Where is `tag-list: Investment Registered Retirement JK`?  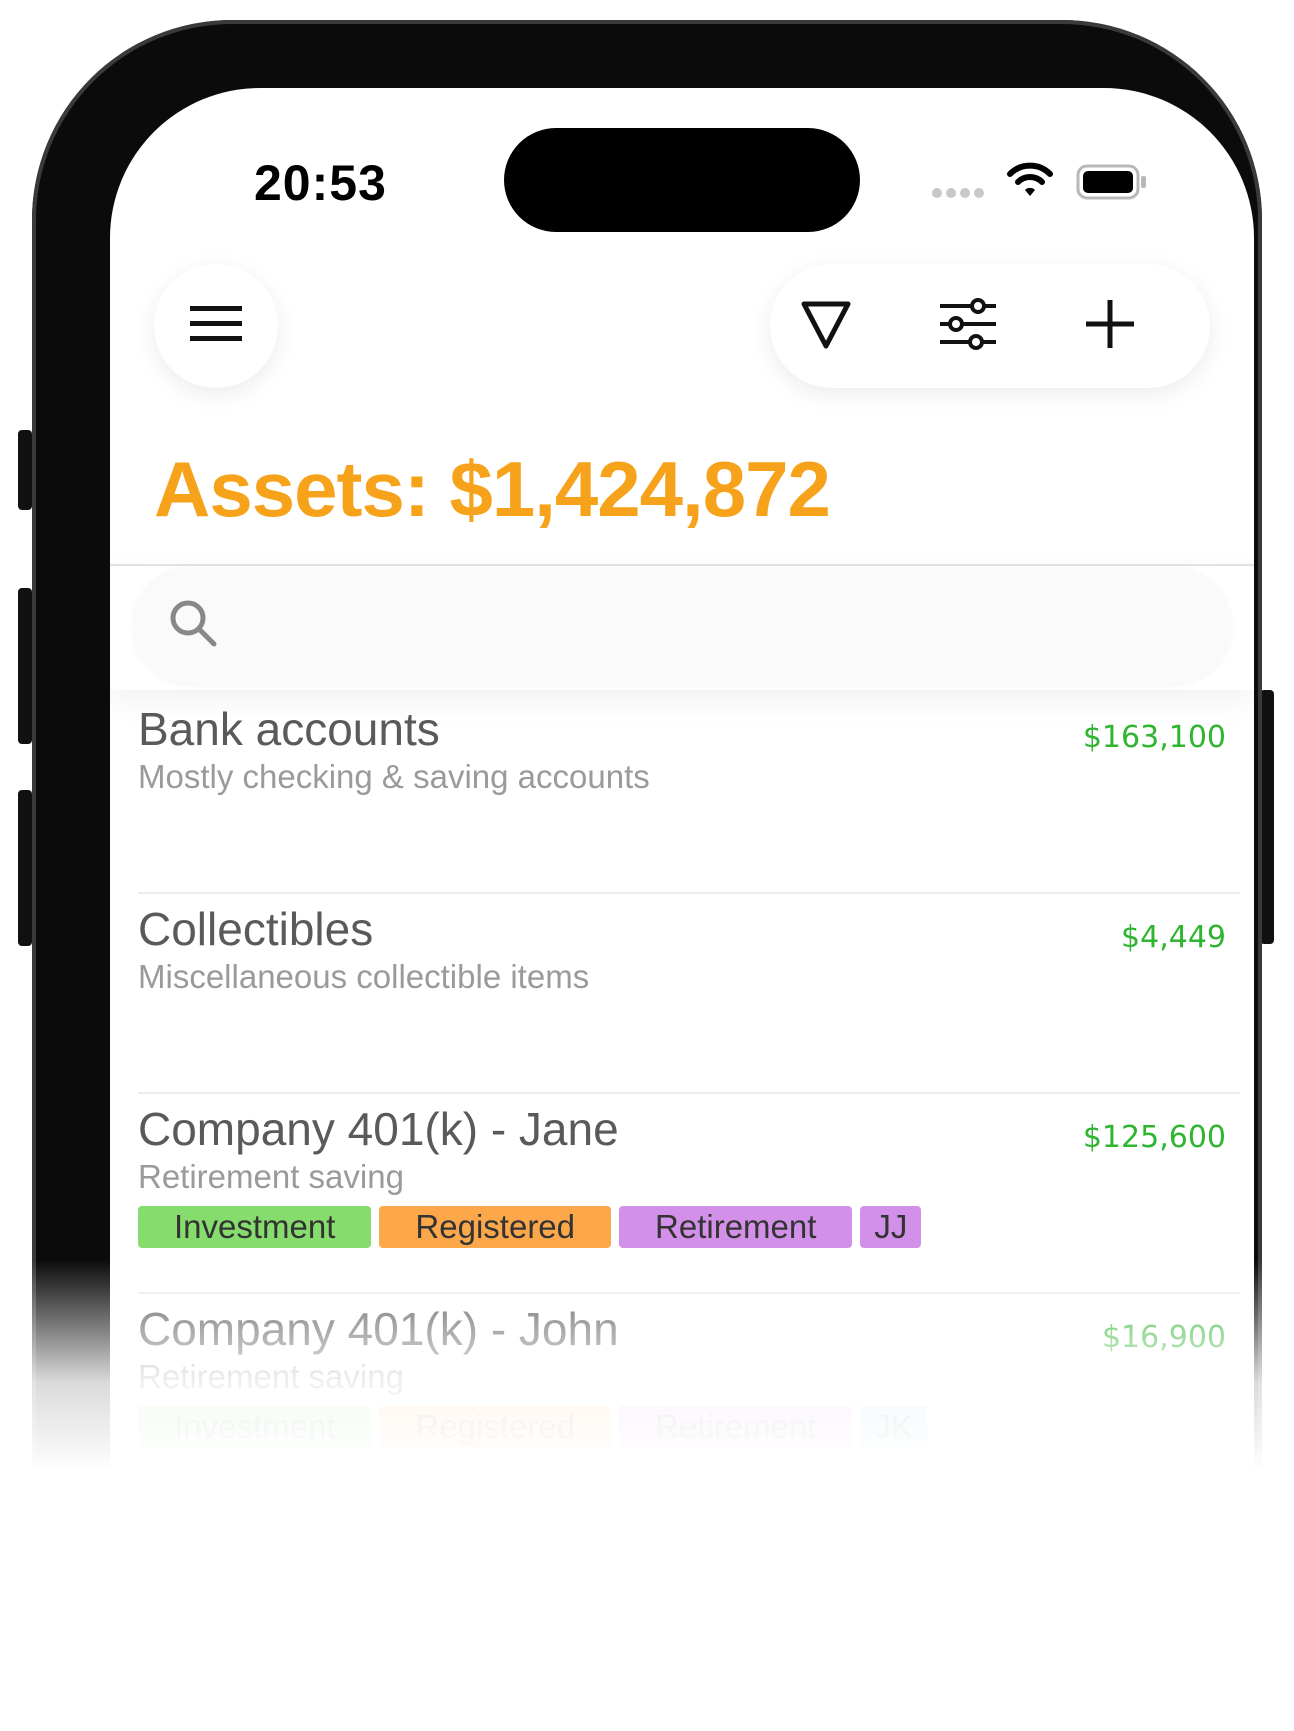 tag-list: Investment Registered Retirement JK is located at coordinates (532, 1427).